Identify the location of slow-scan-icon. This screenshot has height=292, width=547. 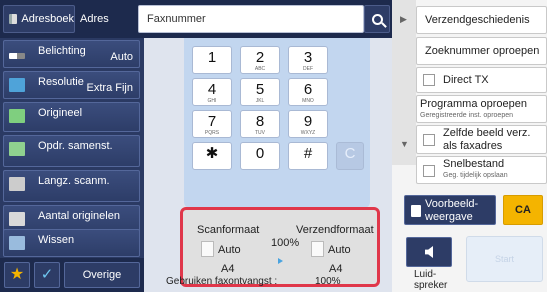
(17, 184).